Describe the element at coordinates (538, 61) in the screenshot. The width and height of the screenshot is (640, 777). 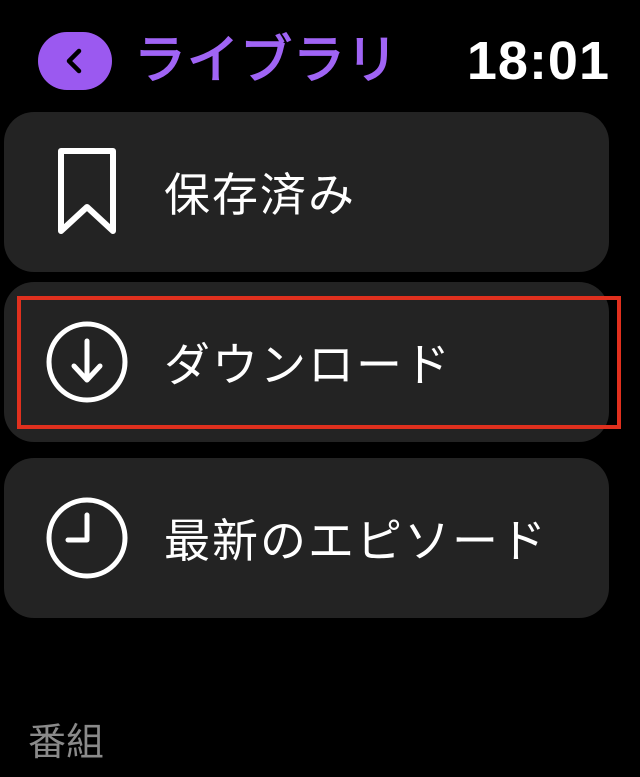
I see `clock: 18:01` at that location.